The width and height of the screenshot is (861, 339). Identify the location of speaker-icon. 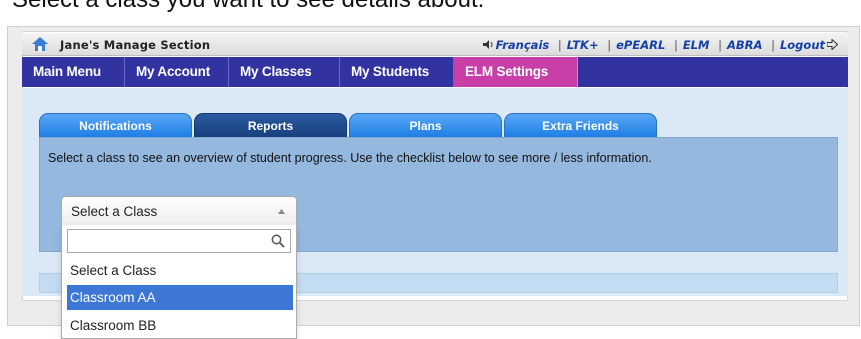
(487, 44).